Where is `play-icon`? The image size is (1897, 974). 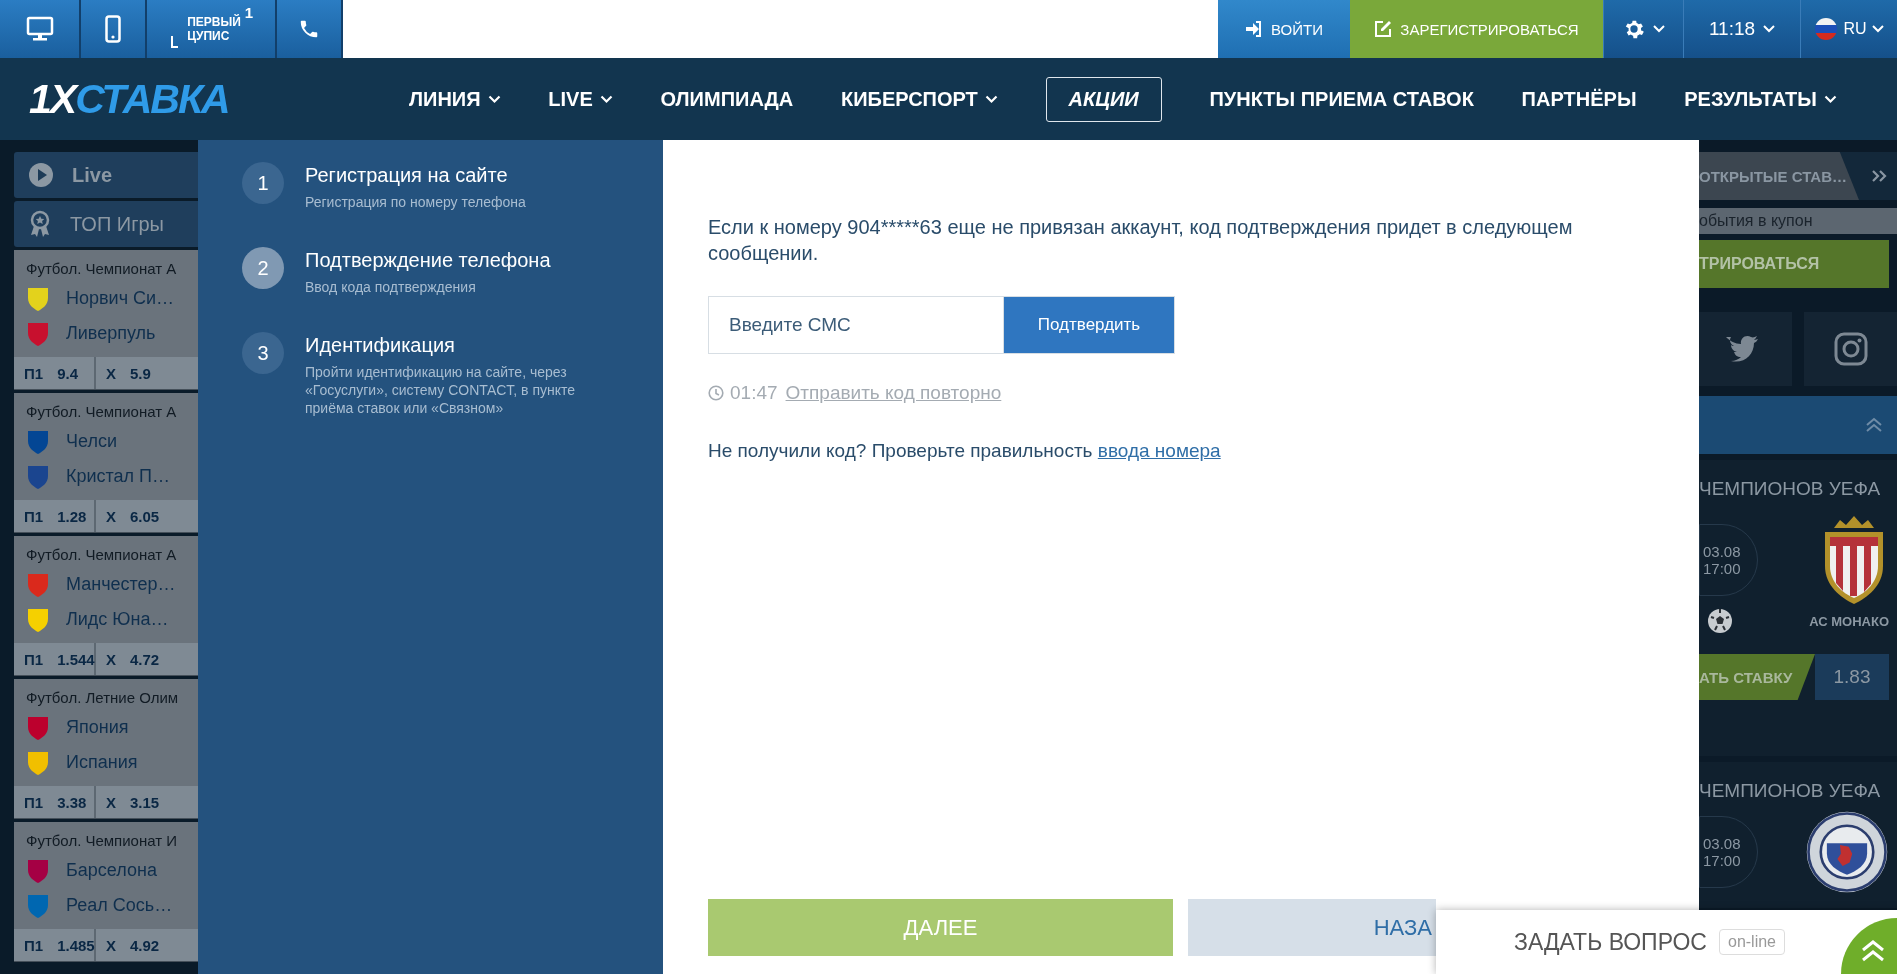
play-icon is located at coordinates (41, 175).